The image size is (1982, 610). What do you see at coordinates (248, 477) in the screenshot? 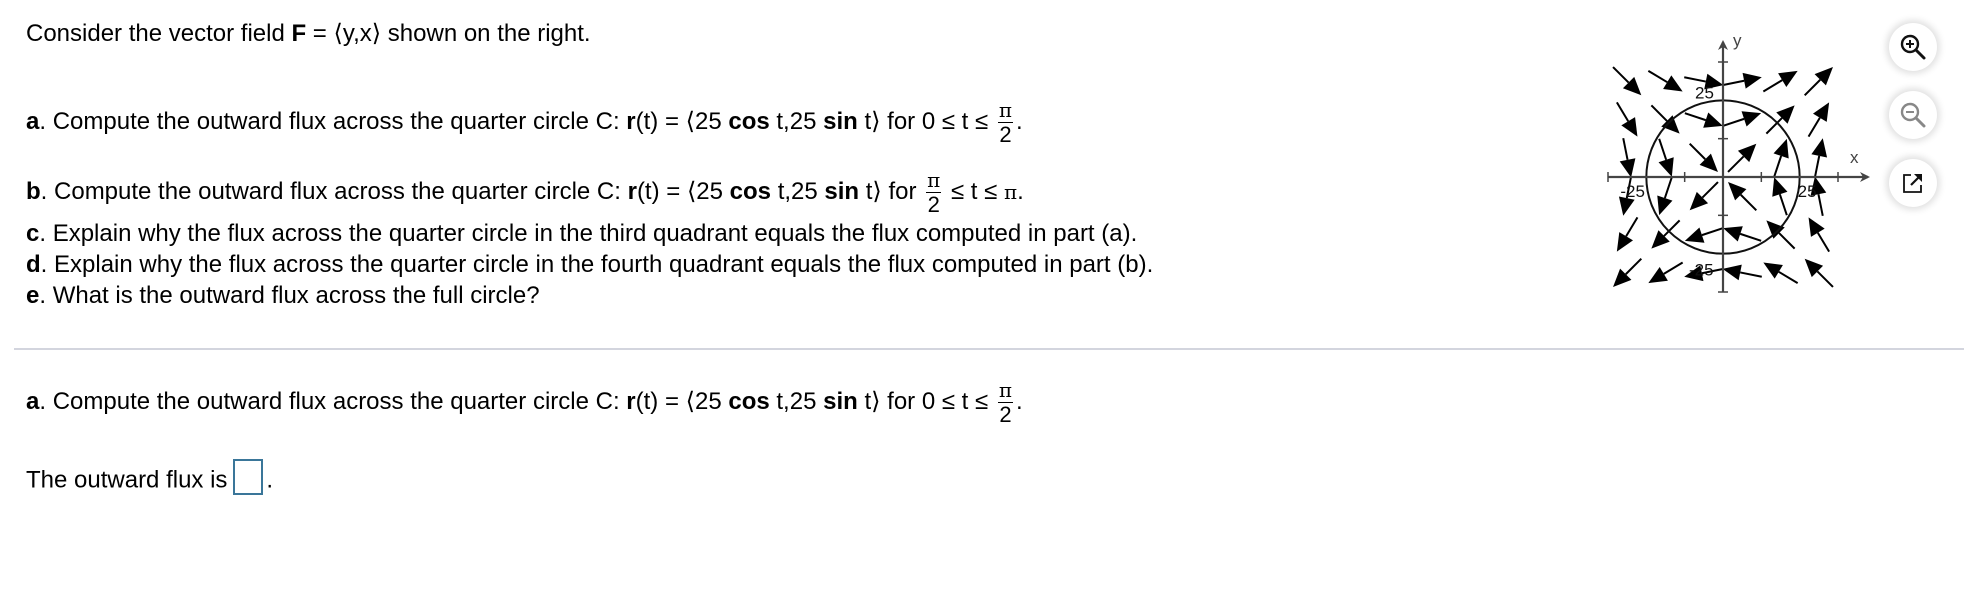
I see `answer-input` at bounding box center [248, 477].